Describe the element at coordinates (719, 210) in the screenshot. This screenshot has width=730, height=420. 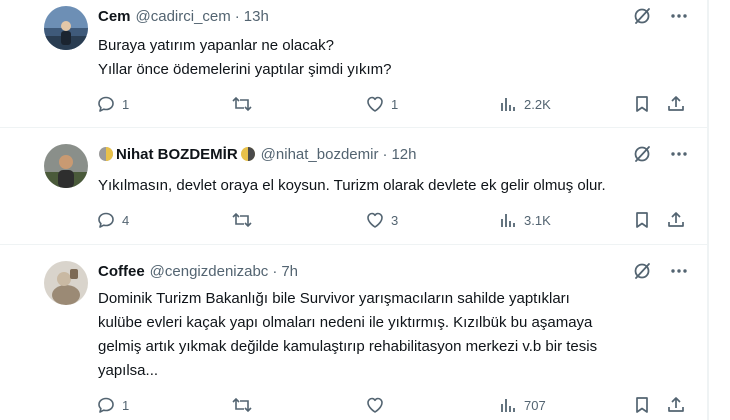
I see `right-column-edge` at that location.